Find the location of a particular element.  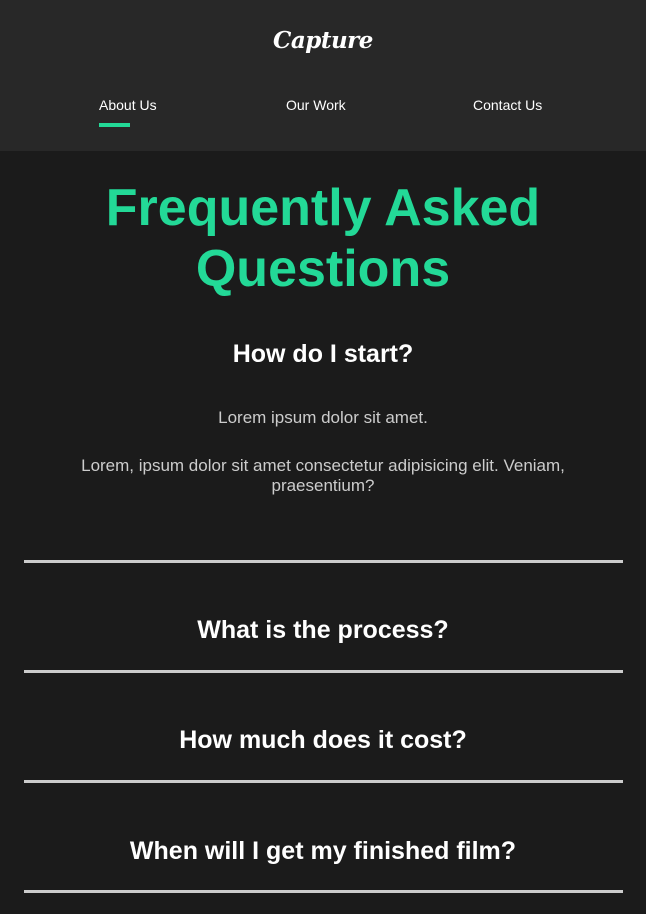

faq-question-what-is-the-process: What is the process? is located at coordinates (323, 630).